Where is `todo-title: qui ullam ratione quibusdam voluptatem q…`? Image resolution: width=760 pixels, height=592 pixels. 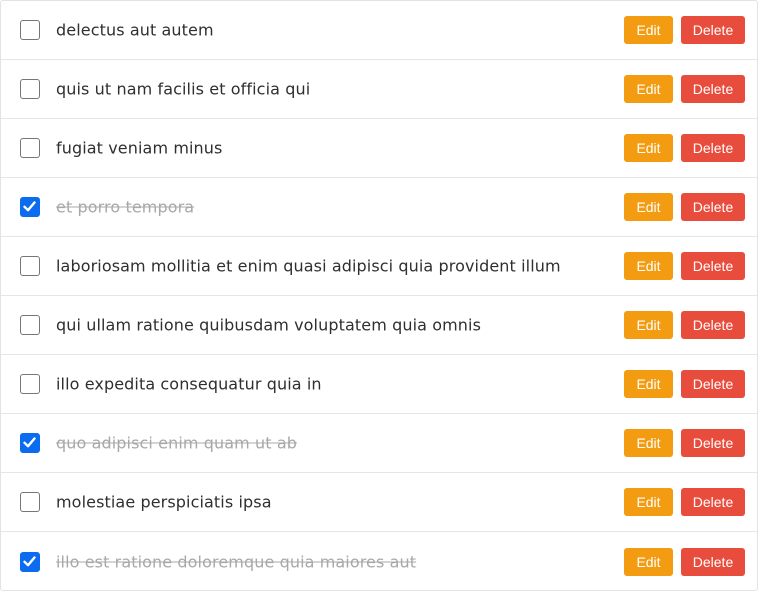
todo-title: qui ullam ratione quibusdam voluptatem q… is located at coordinates (269, 325).